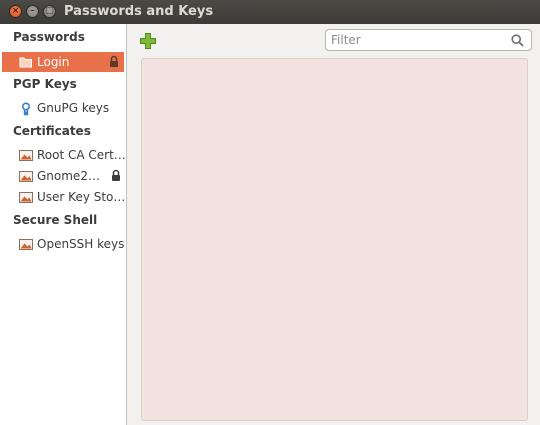 This screenshot has height=425, width=540. Describe the element at coordinates (49, 37) in the screenshot. I see `section-passwords-heading: Passwords` at that location.